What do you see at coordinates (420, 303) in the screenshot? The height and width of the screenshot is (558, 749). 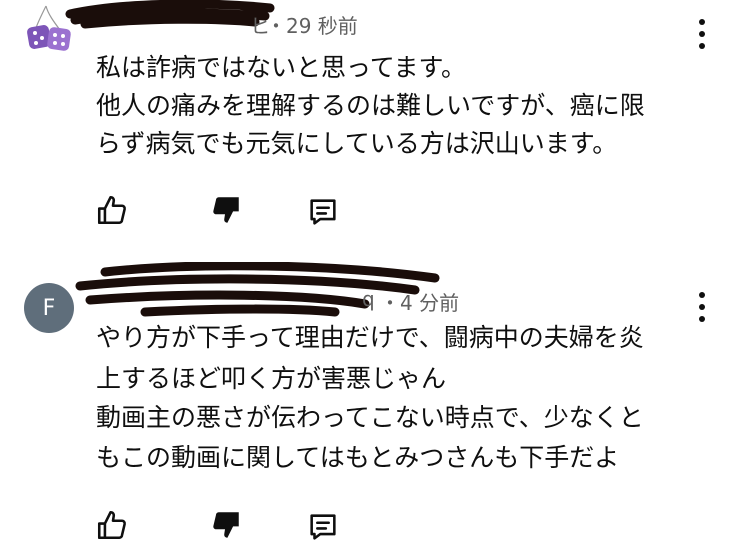 I see `comment-timestamp: ・4 分前` at bounding box center [420, 303].